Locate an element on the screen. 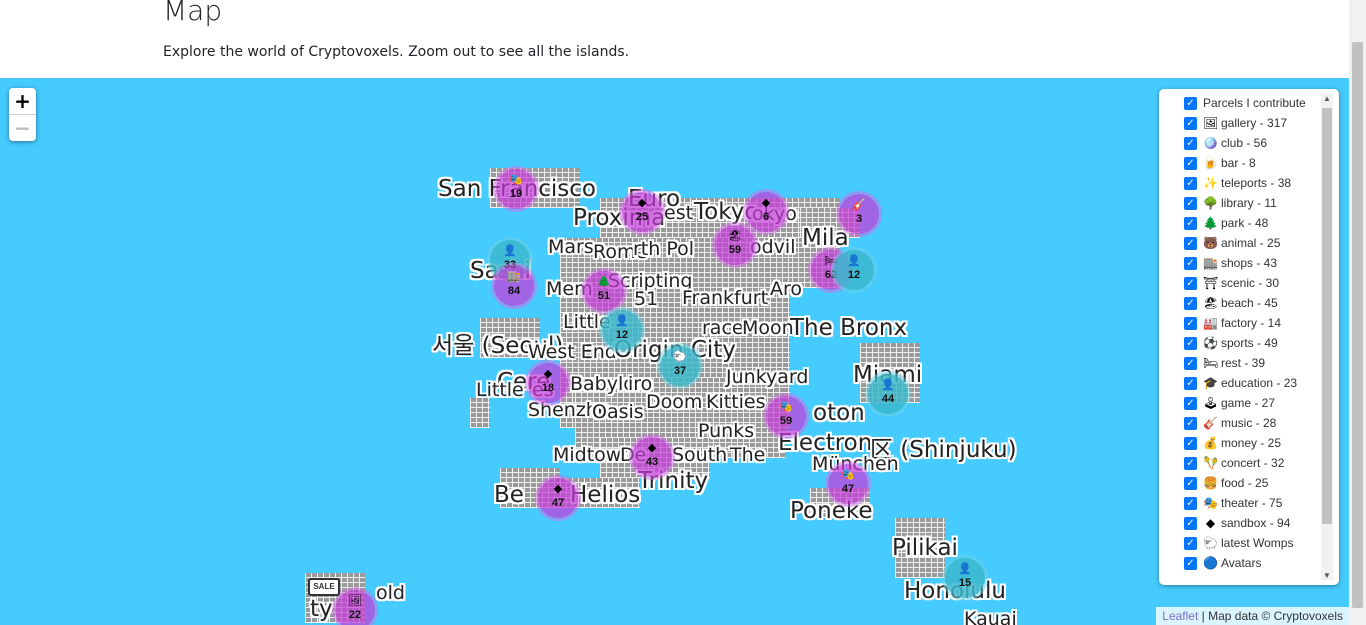 The height and width of the screenshot is (625, 1366). layer-toggle: ✓ 🏬 shops - 43 is located at coordinates (1230, 263).